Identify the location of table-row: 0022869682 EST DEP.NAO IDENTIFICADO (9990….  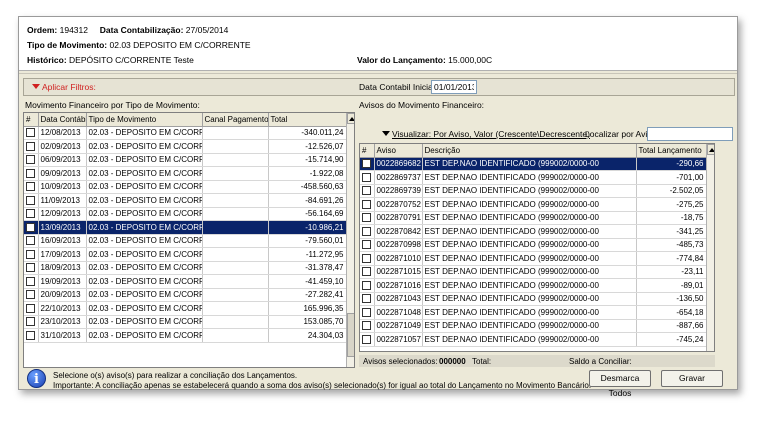
(533, 164).